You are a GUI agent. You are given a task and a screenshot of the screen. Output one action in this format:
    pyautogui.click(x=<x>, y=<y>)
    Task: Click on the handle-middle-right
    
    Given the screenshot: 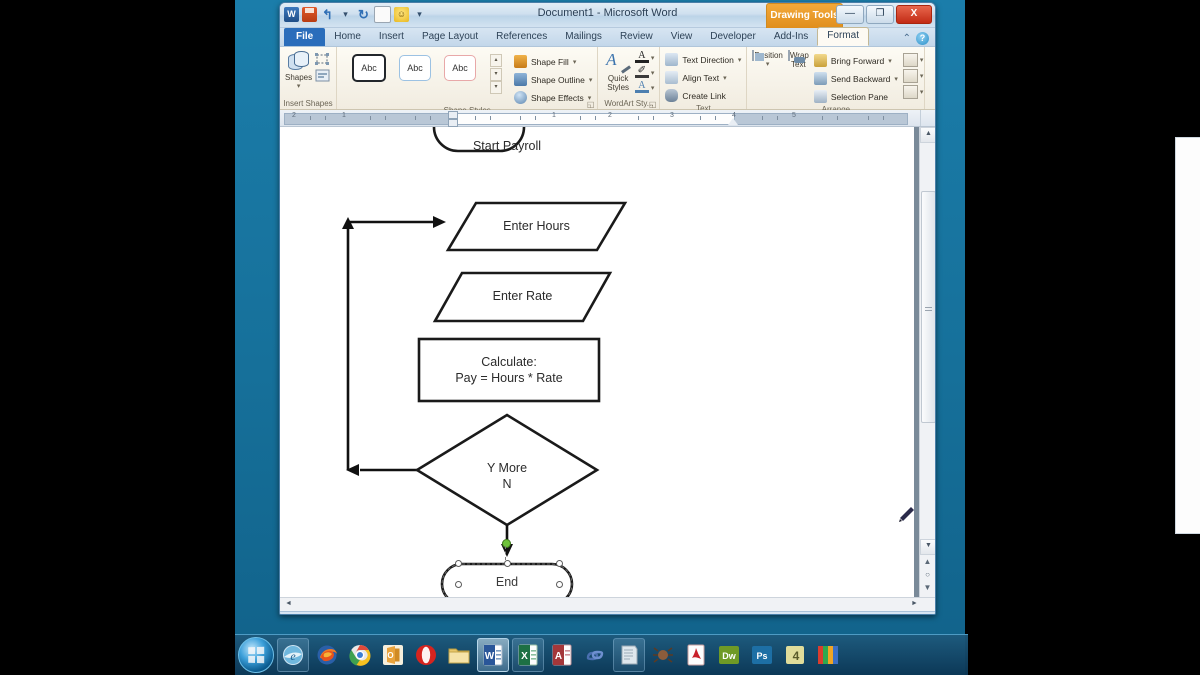 What is the action you would take?
    pyautogui.click(x=559, y=584)
    